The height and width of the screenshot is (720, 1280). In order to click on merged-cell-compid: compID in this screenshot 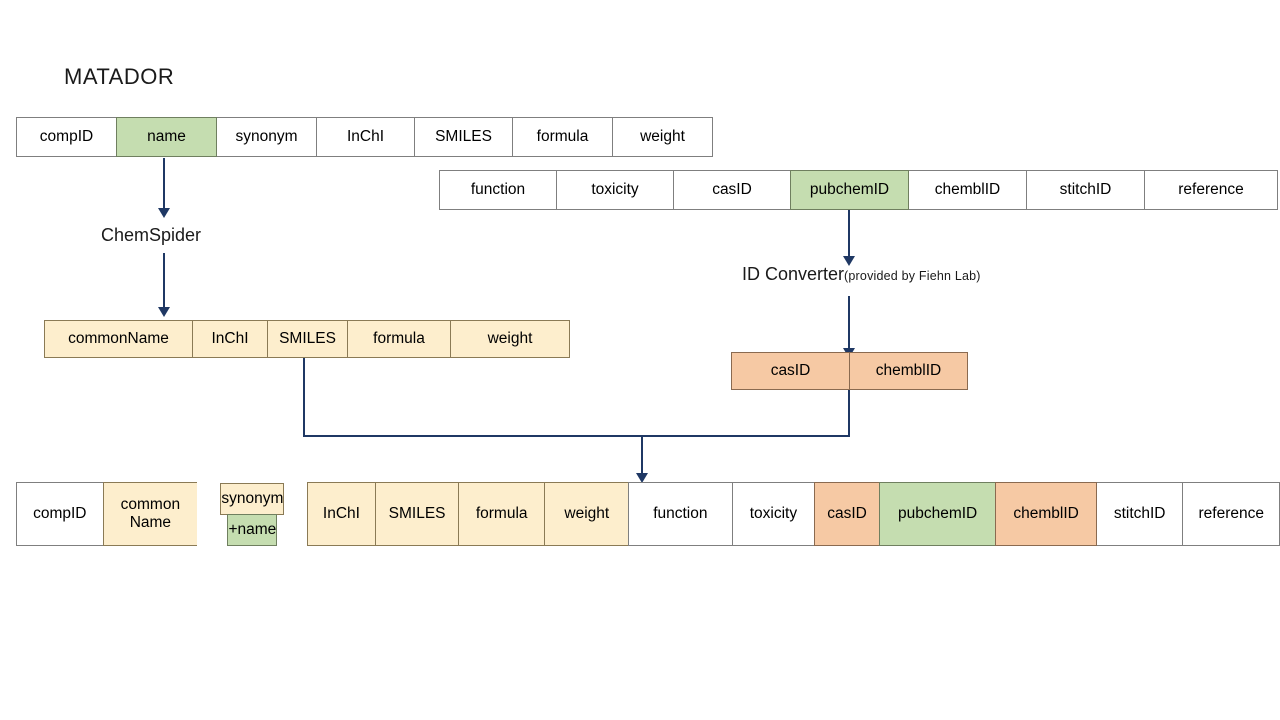, I will do `click(60, 514)`.